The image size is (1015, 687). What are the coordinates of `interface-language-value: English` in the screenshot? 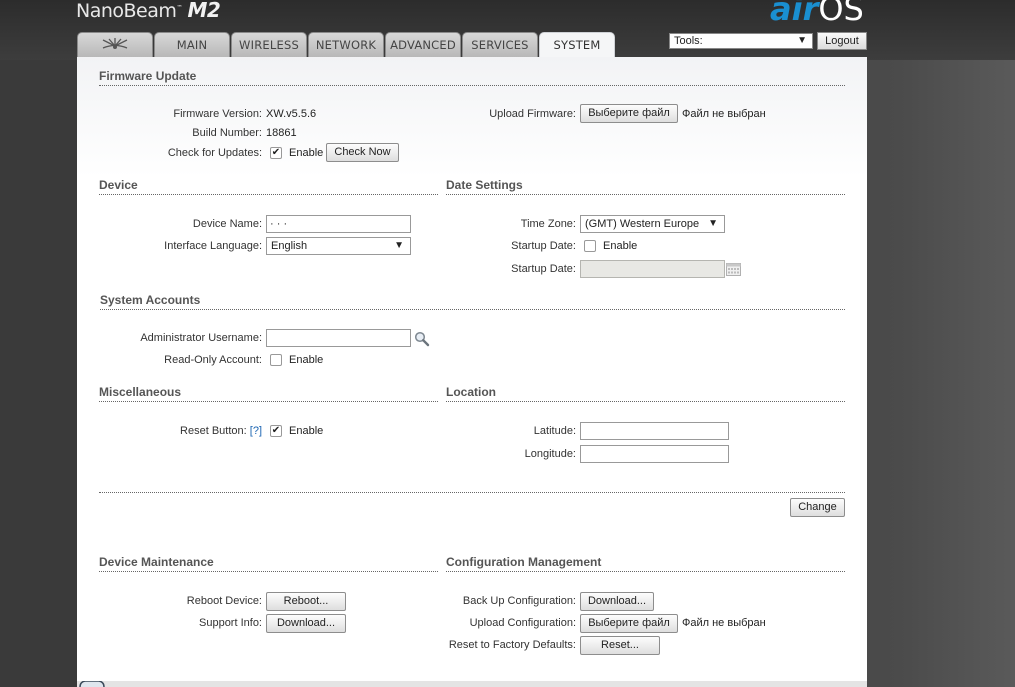 It's located at (289, 246).